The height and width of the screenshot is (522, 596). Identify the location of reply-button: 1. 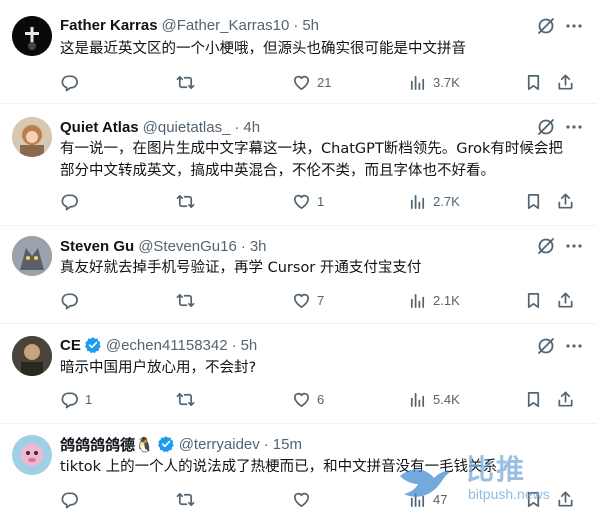
(76, 399).